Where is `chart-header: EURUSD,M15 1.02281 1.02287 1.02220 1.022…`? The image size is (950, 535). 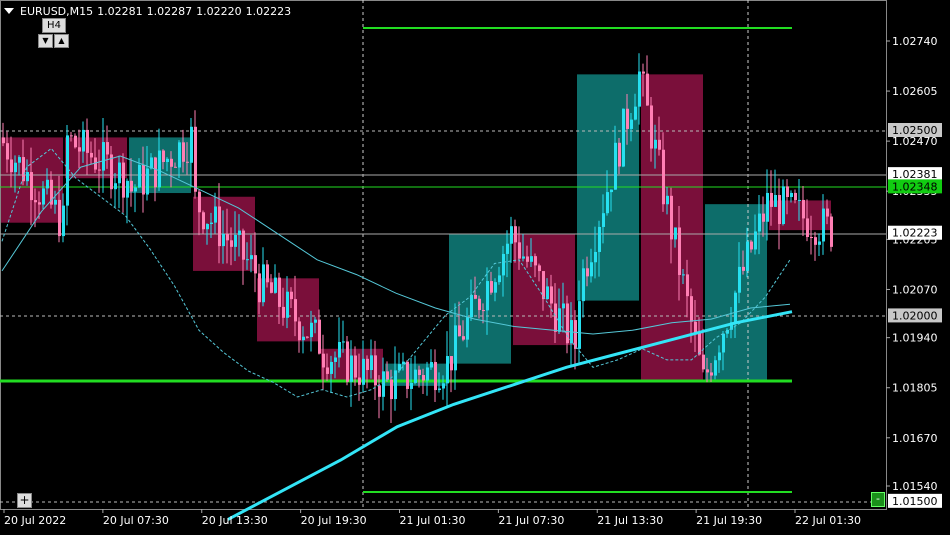
chart-header: EURUSD,M15 1.02281 1.02287 1.02220 1.022… is located at coordinates (147, 11).